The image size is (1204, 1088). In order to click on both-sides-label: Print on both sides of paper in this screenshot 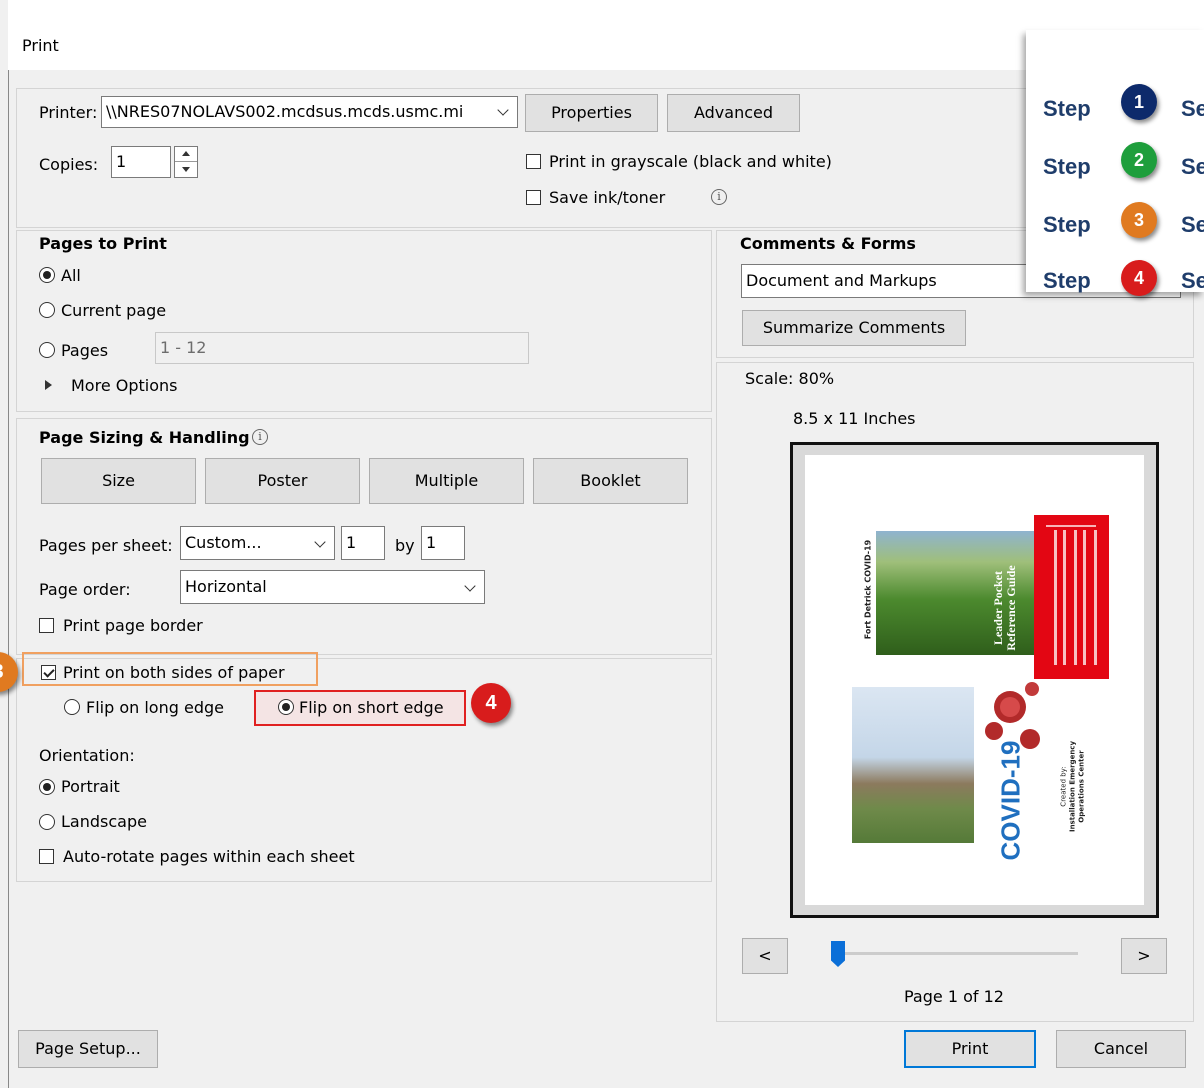, I will do `click(174, 672)`.